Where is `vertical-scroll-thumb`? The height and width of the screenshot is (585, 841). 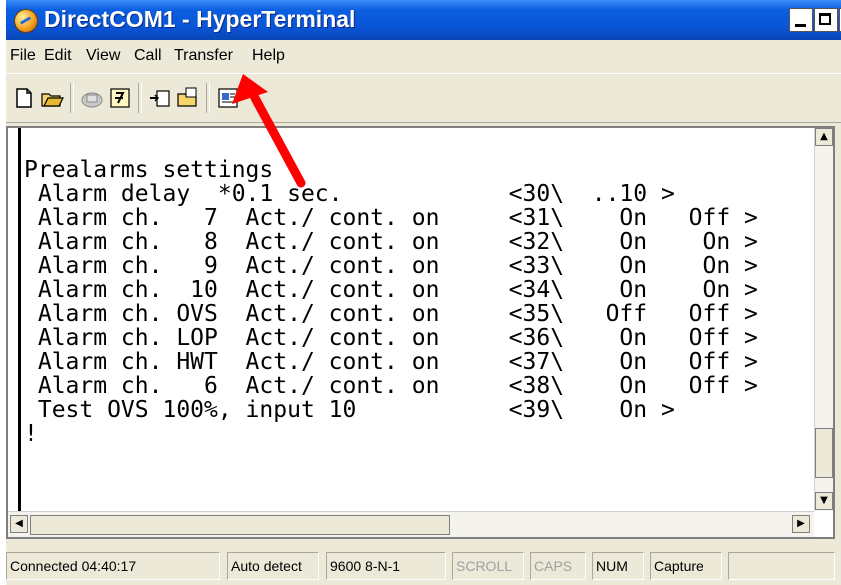
vertical-scroll-thumb is located at coordinates (824, 453).